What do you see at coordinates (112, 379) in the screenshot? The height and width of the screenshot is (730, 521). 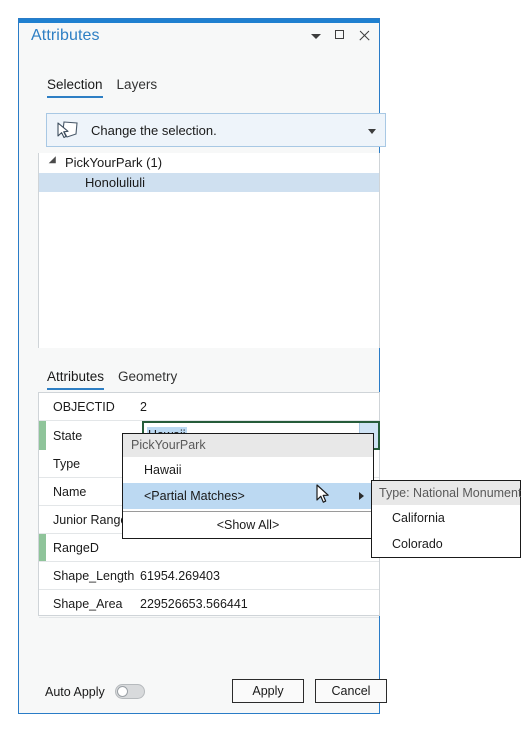 I see `attribute-tabstrip: Attributes Geometry` at bounding box center [112, 379].